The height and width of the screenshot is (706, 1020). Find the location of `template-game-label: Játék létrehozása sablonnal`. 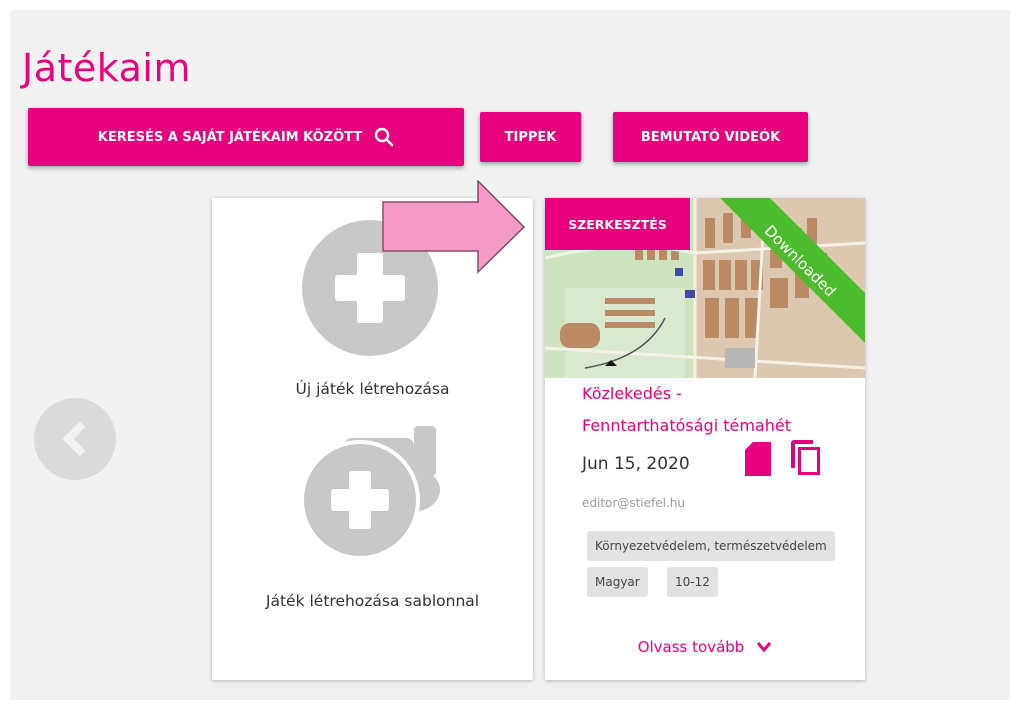

template-game-label: Játék létrehozása sablonnal is located at coordinates (372, 601).